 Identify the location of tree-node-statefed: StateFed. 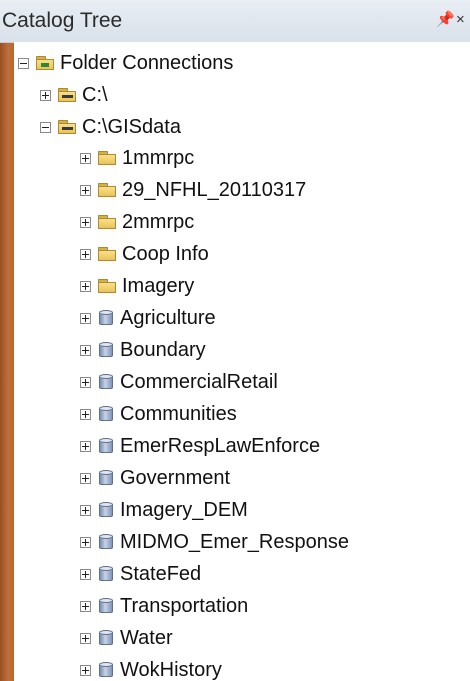
(140, 574).